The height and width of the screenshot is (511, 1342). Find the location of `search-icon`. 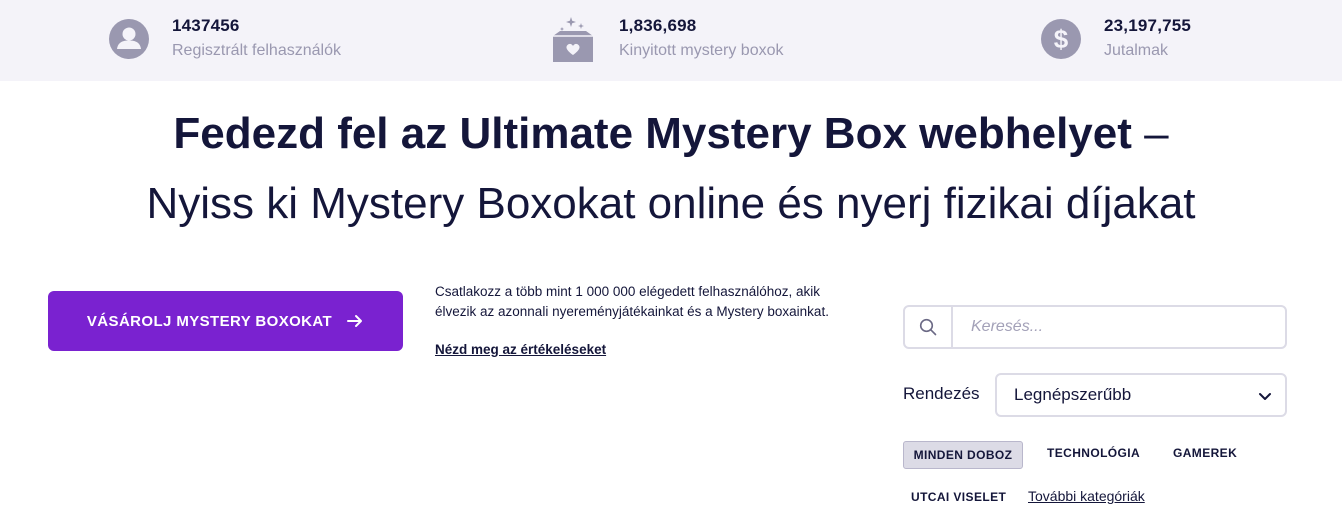

search-icon is located at coordinates (929, 327).